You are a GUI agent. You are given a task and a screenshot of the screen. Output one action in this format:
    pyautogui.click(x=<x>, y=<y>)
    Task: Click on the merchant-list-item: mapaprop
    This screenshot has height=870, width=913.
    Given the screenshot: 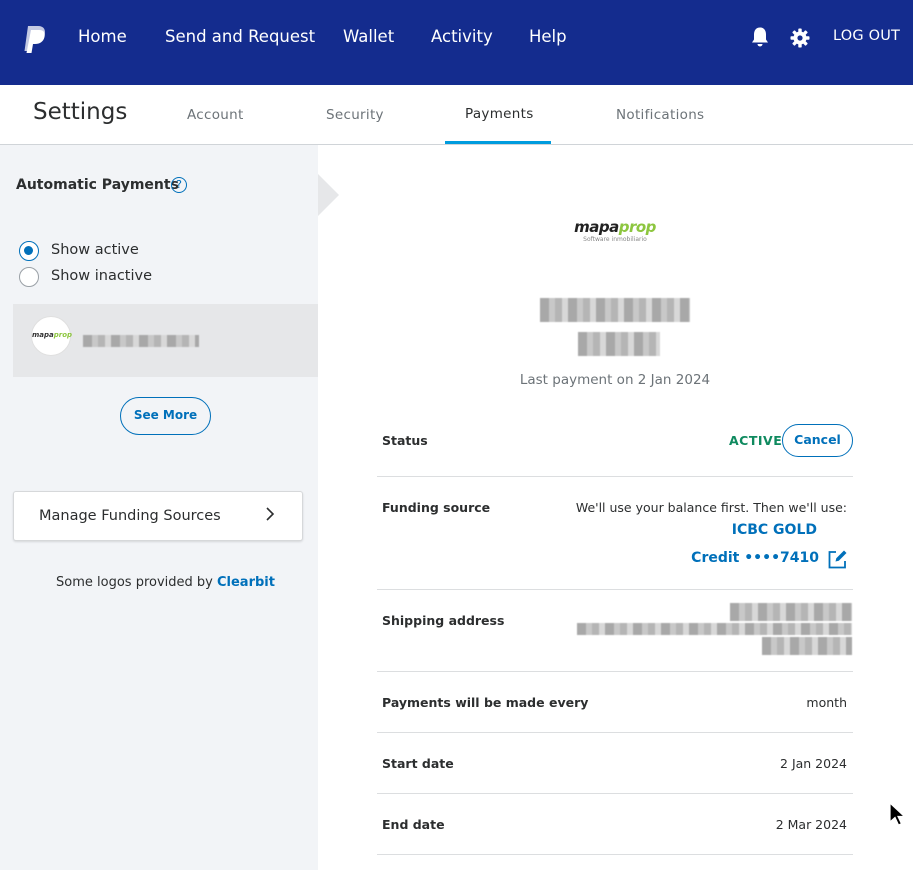 What is the action you would take?
    pyautogui.click(x=165, y=340)
    